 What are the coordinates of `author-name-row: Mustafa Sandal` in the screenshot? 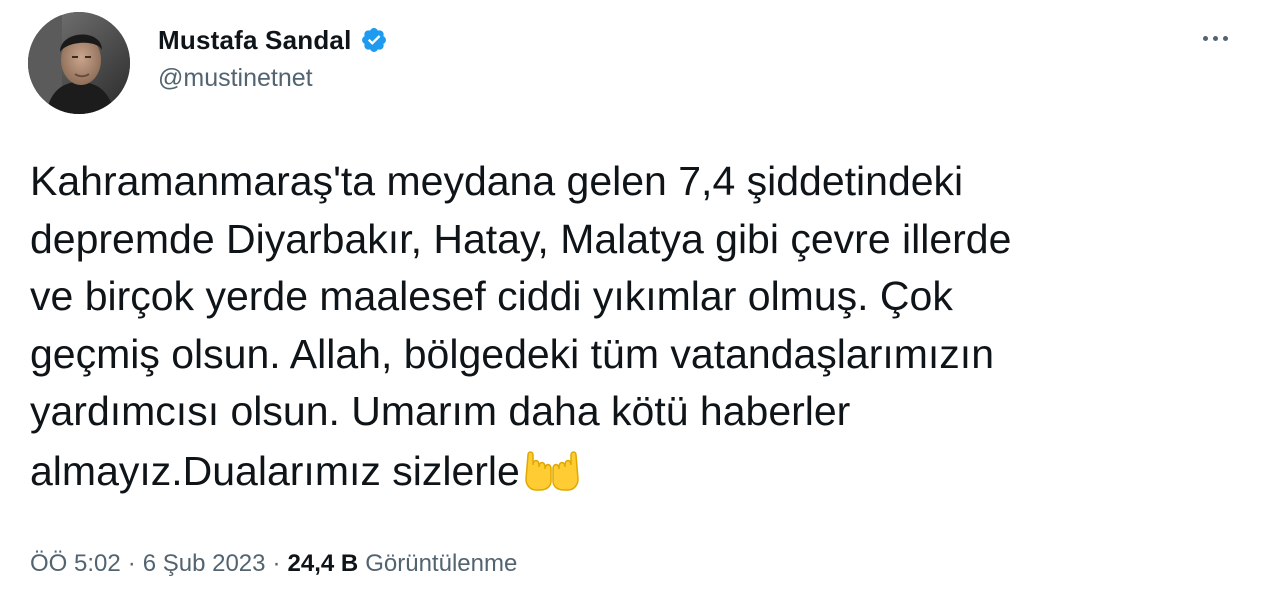 It's located at (273, 40).